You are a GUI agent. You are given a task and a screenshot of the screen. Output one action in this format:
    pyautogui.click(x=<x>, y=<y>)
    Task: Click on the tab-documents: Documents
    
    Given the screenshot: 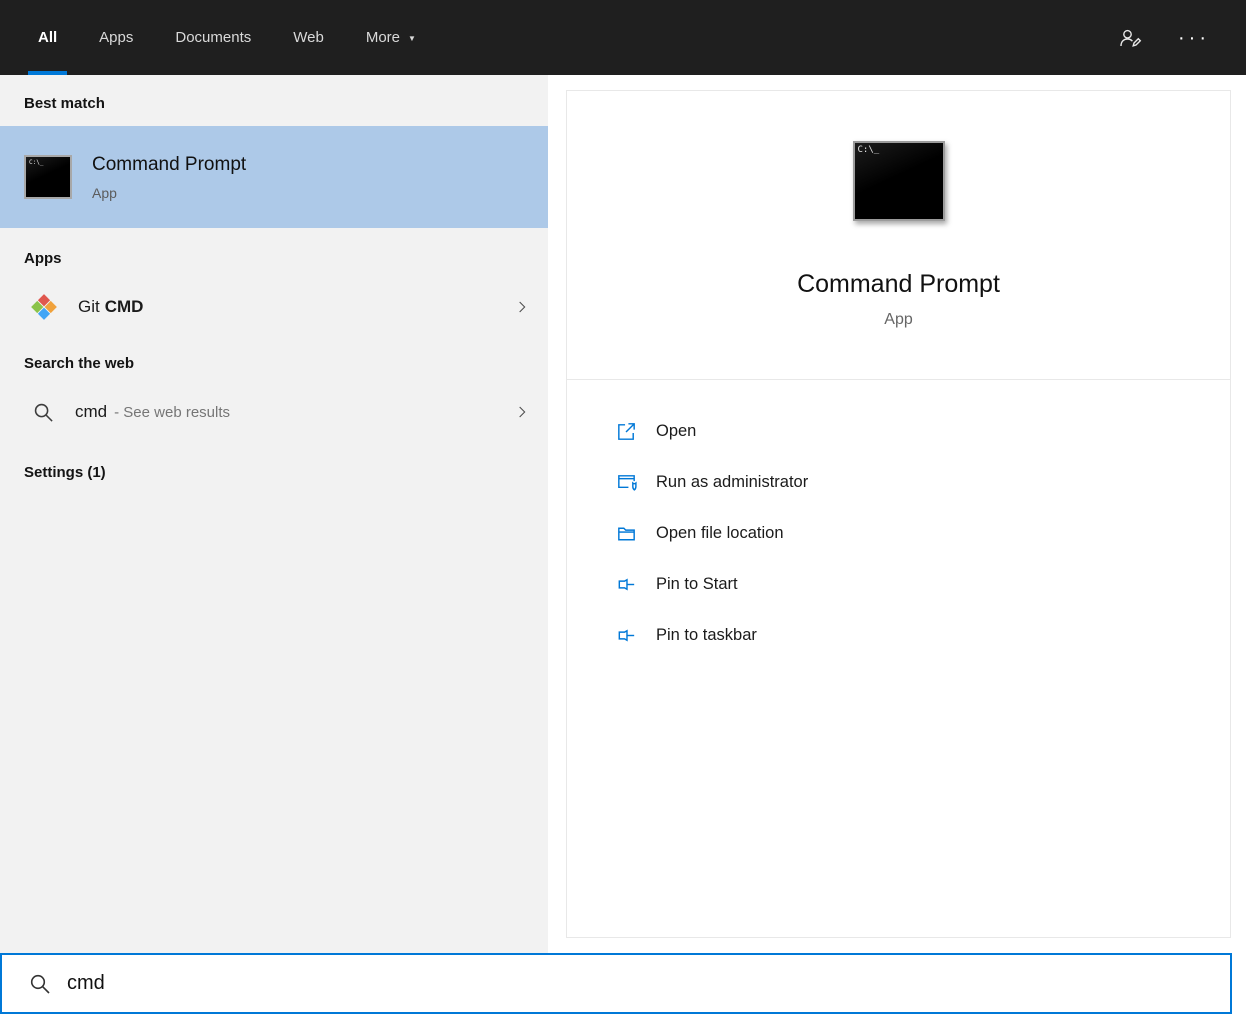 What is the action you would take?
    pyautogui.click(x=213, y=37)
    